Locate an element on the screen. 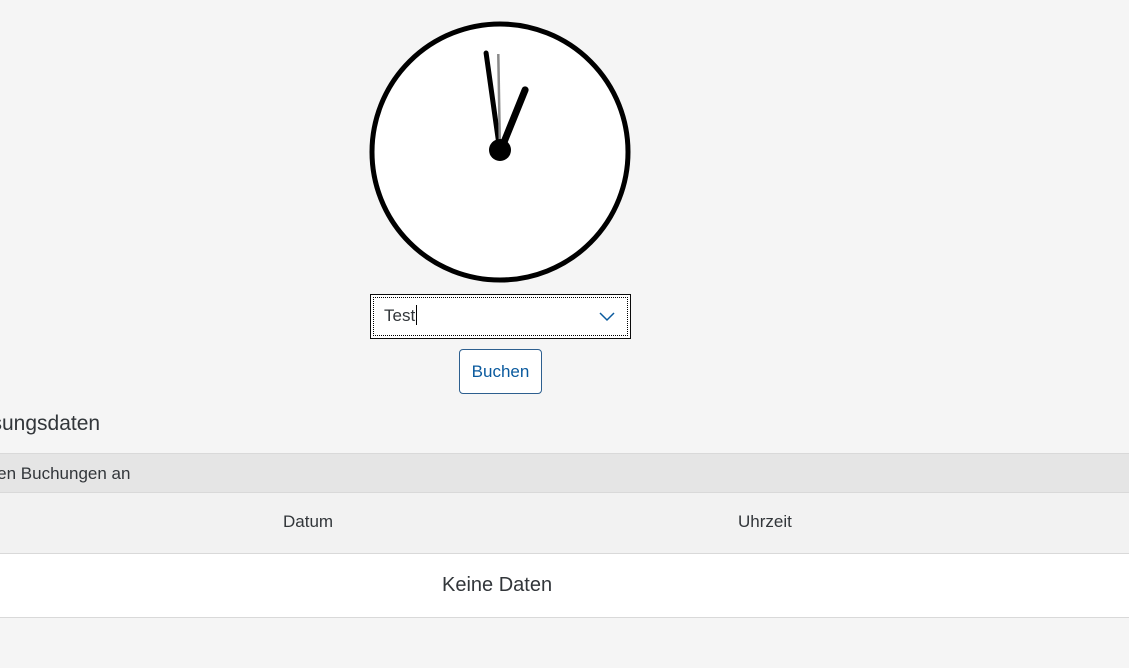 The height and width of the screenshot is (668, 1129). analog-clock is located at coordinates (500, 151).